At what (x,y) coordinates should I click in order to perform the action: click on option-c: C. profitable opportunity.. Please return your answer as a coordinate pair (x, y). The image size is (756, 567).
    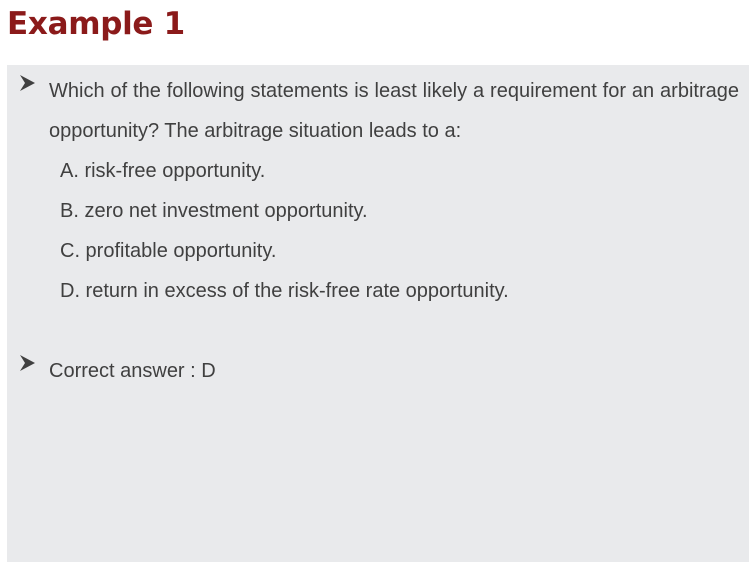
    Looking at the image, I should click on (168, 251).